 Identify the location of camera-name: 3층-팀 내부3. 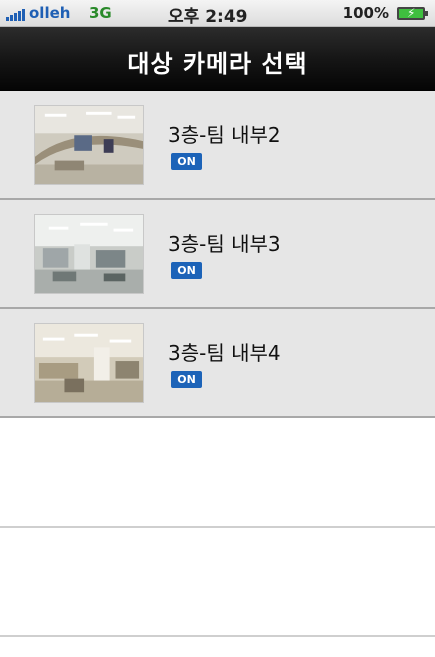
(224, 244).